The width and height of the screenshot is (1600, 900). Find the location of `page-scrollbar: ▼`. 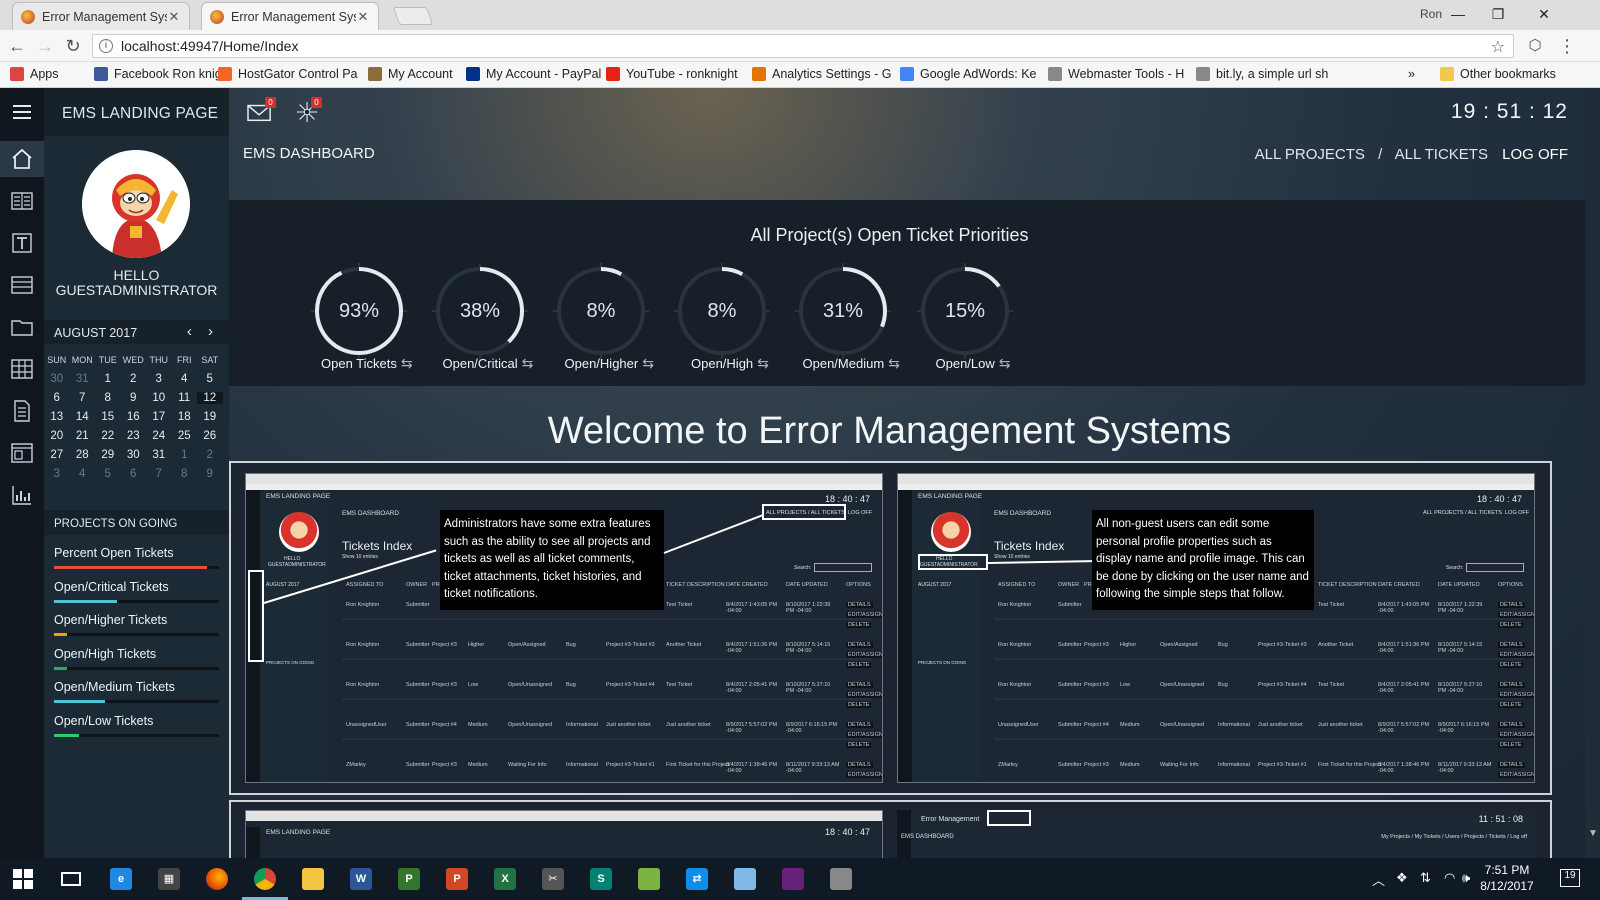

page-scrollbar: ▼ is located at coordinates (1592, 473).